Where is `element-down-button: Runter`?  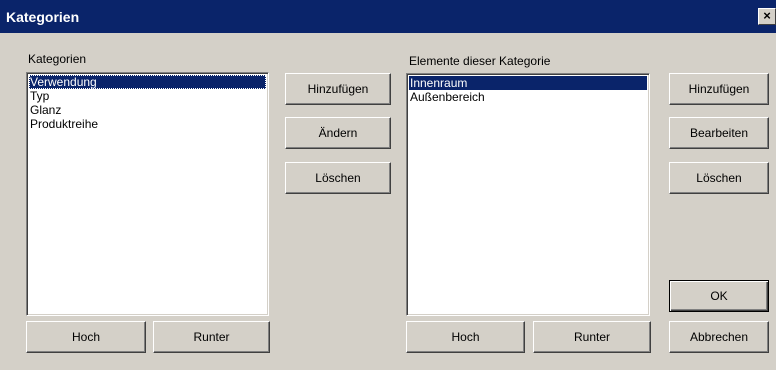
element-down-button: Runter is located at coordinates (592, 337).